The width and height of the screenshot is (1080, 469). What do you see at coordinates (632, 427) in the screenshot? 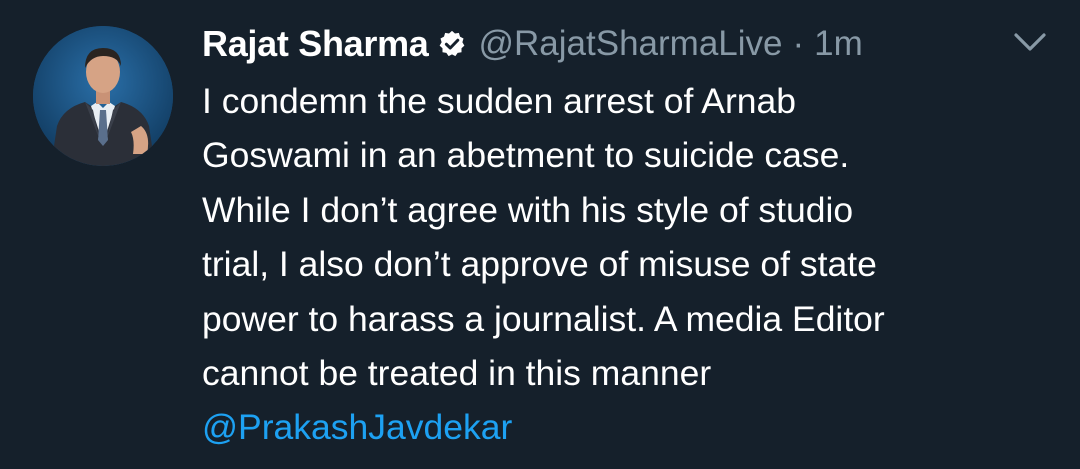
I see `mention-link: @PrakashJavdekar` at bounding box center [632, 427].